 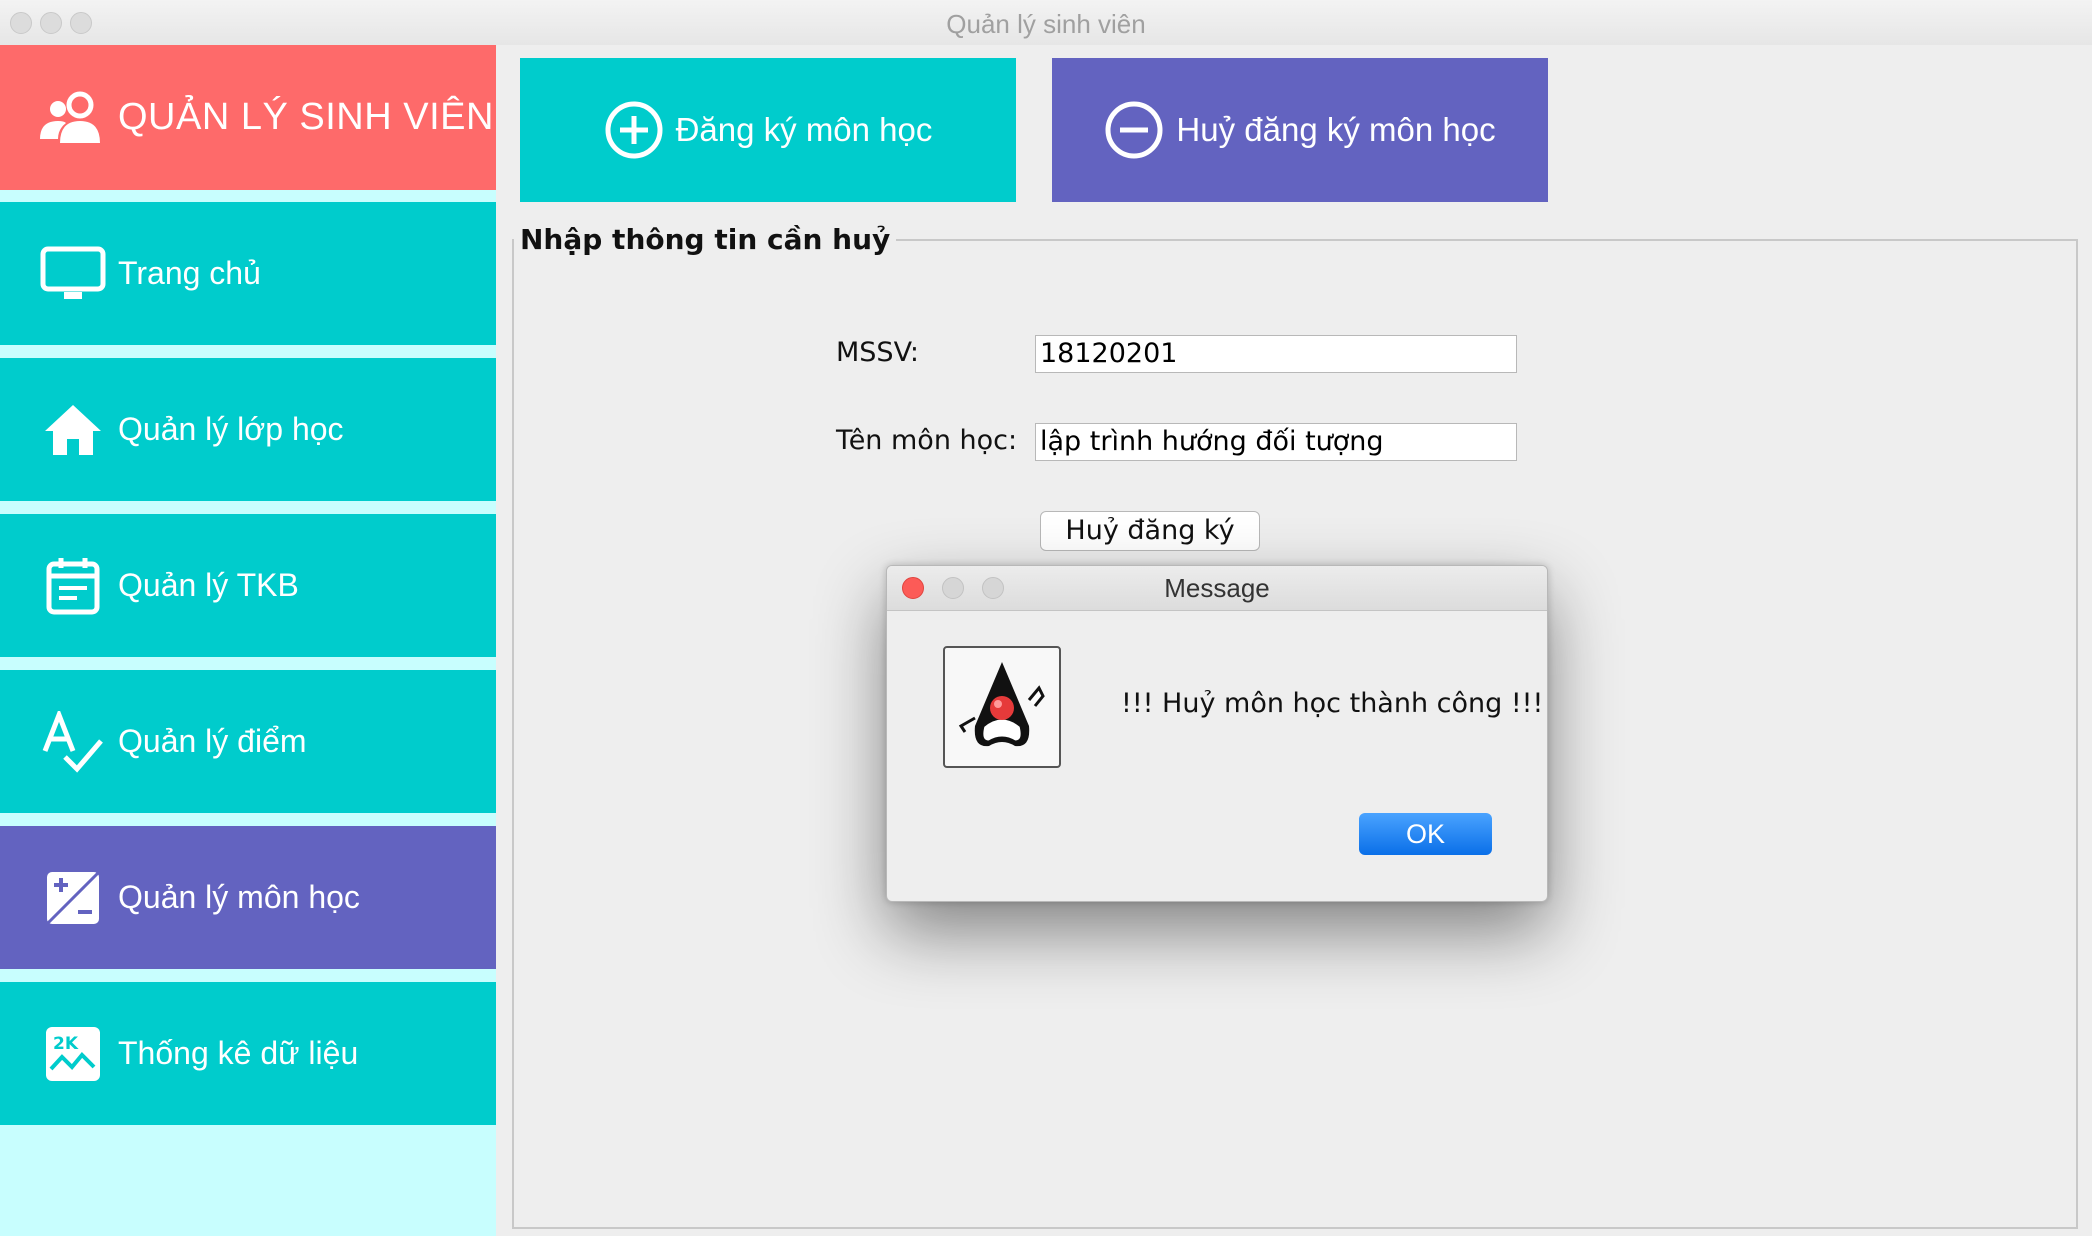 I want to click on sidebar-item-label: Trang chủ, so click(x=189, y=273).